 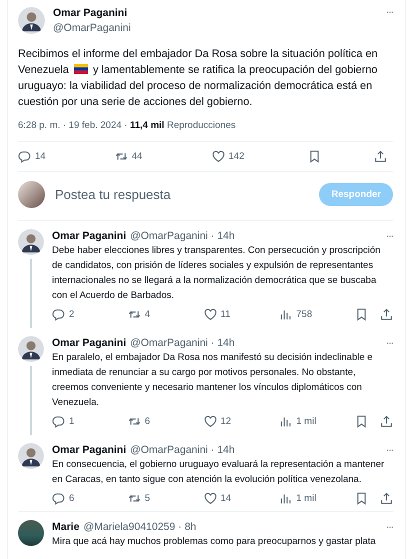 I want to click on reply-button: 2, so click(x=90, y=314).